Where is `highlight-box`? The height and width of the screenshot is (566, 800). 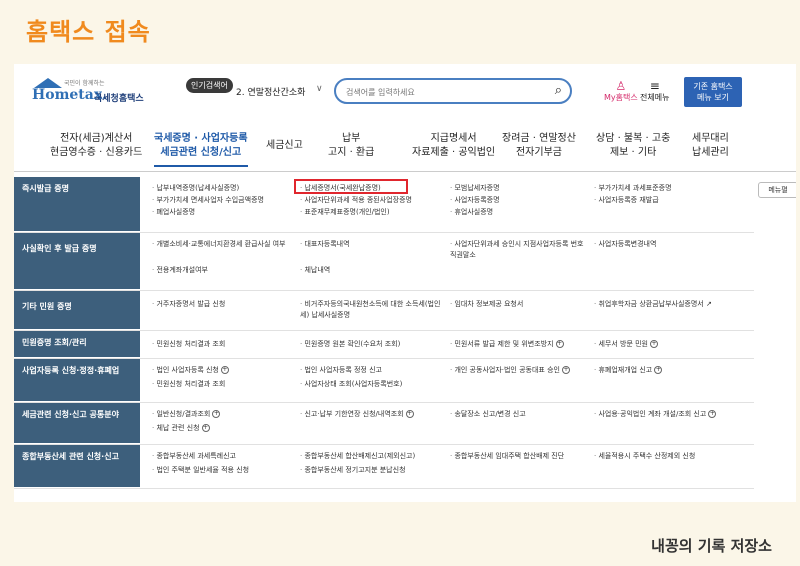 highlight-box is located at coordinates (351, 186).